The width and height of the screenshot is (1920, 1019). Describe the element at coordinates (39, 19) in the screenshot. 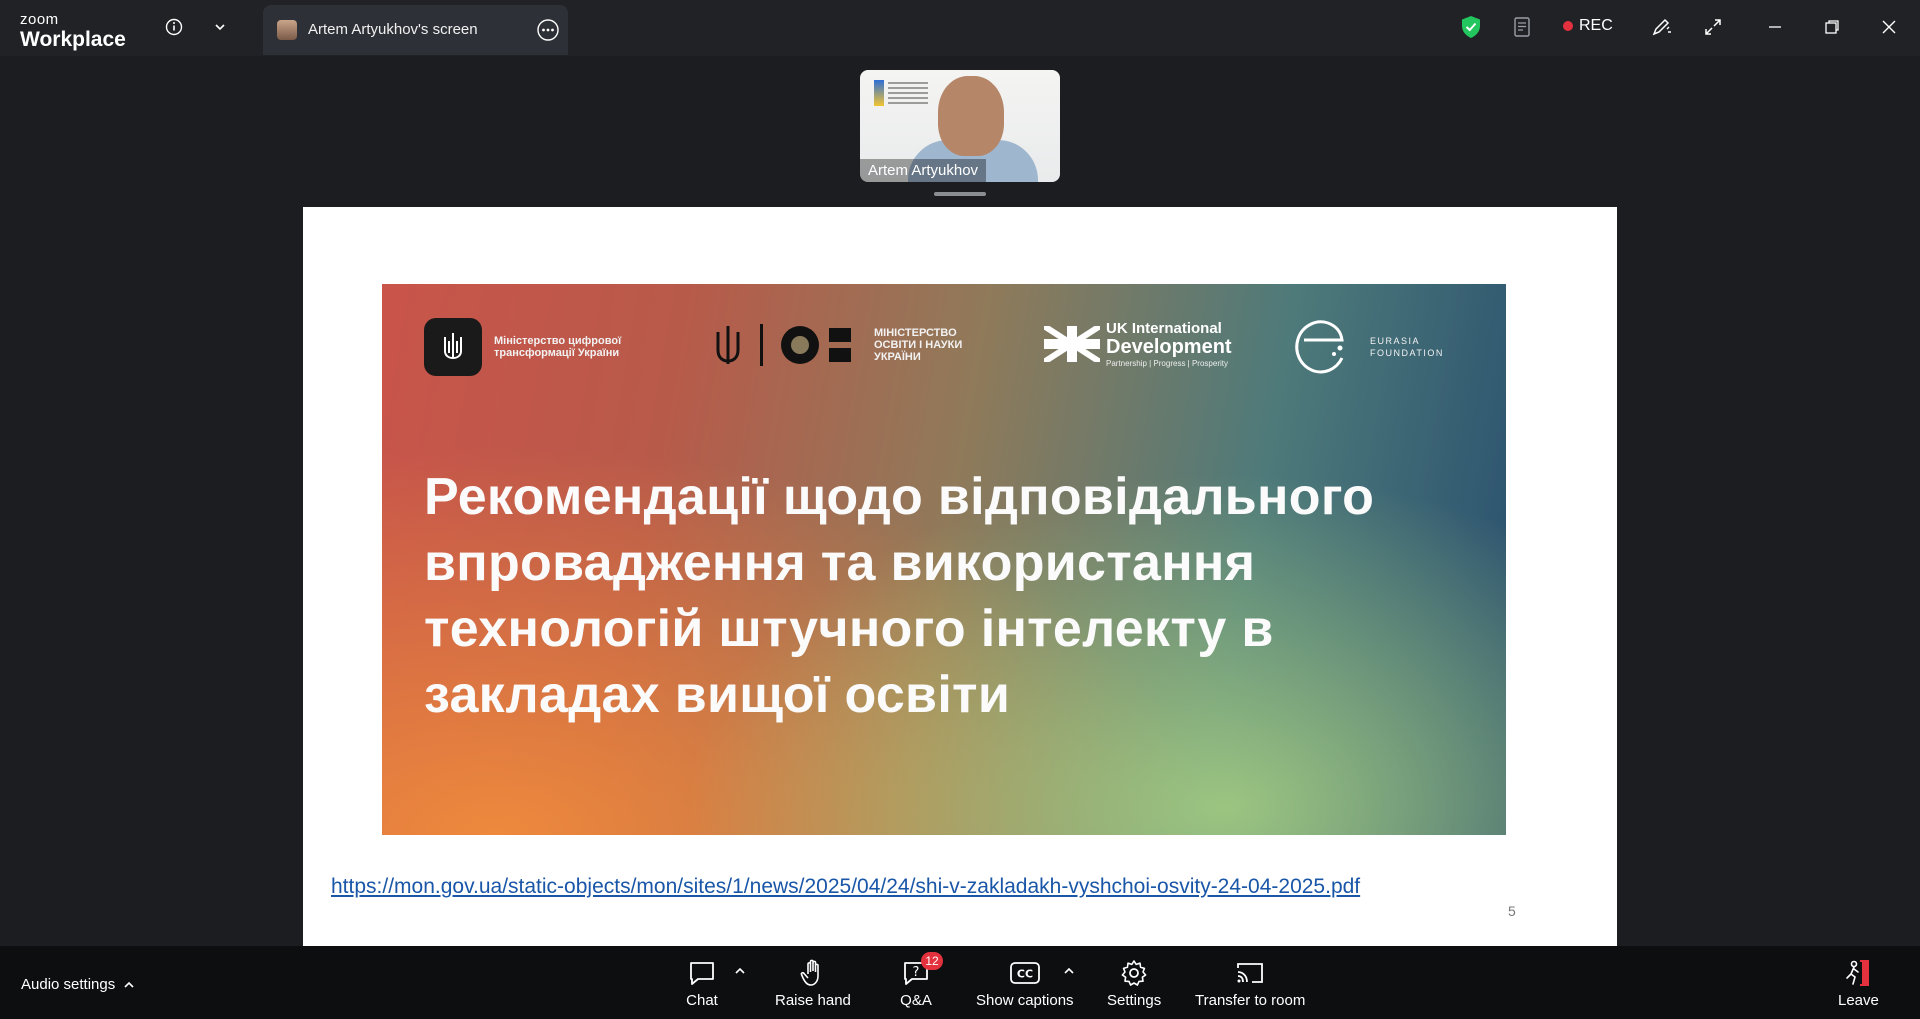

I see `brand-small: zoom` at that location.